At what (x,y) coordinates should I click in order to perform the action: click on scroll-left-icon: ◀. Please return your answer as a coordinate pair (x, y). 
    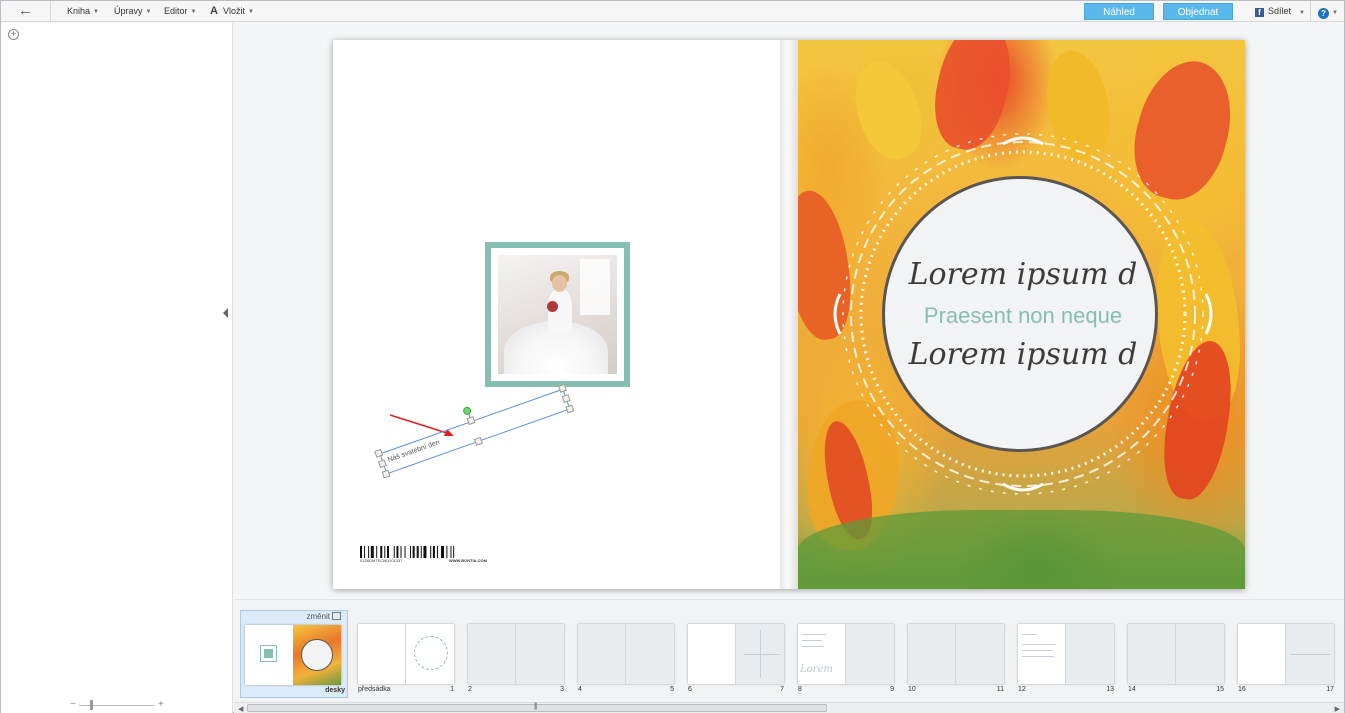
    Looking at the image, I should click on (240, 709).